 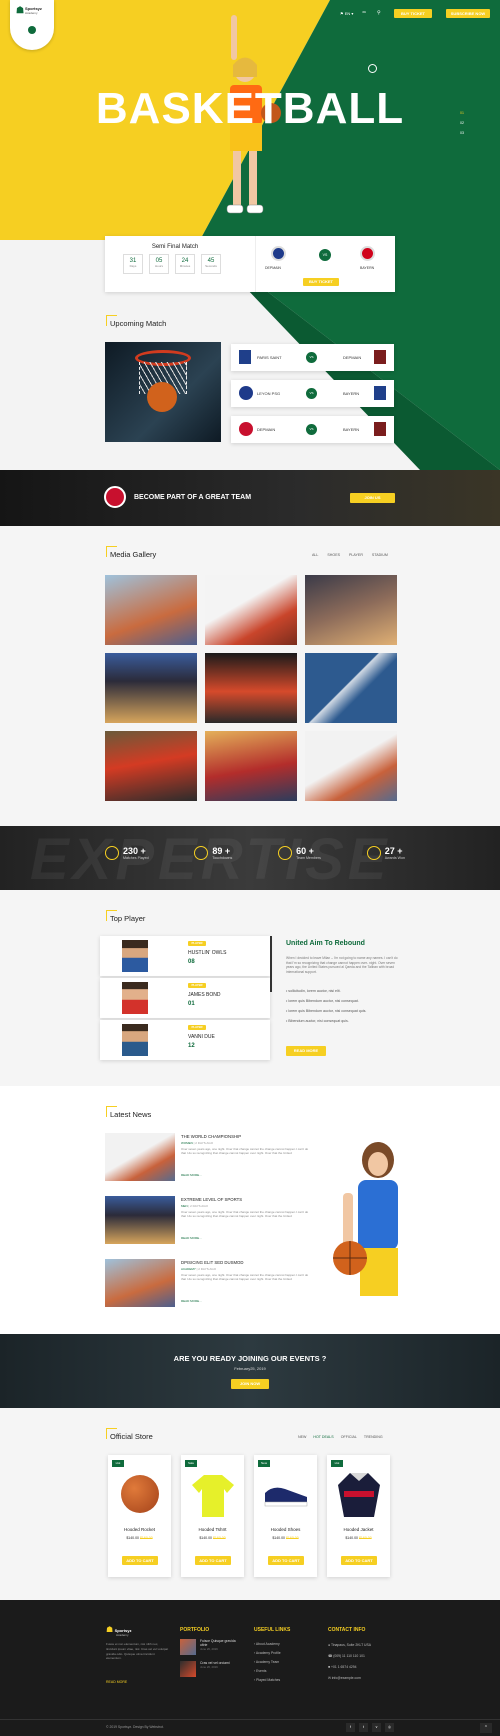 I want to click on tshirt-product-image, so click(x=213, y=1496).